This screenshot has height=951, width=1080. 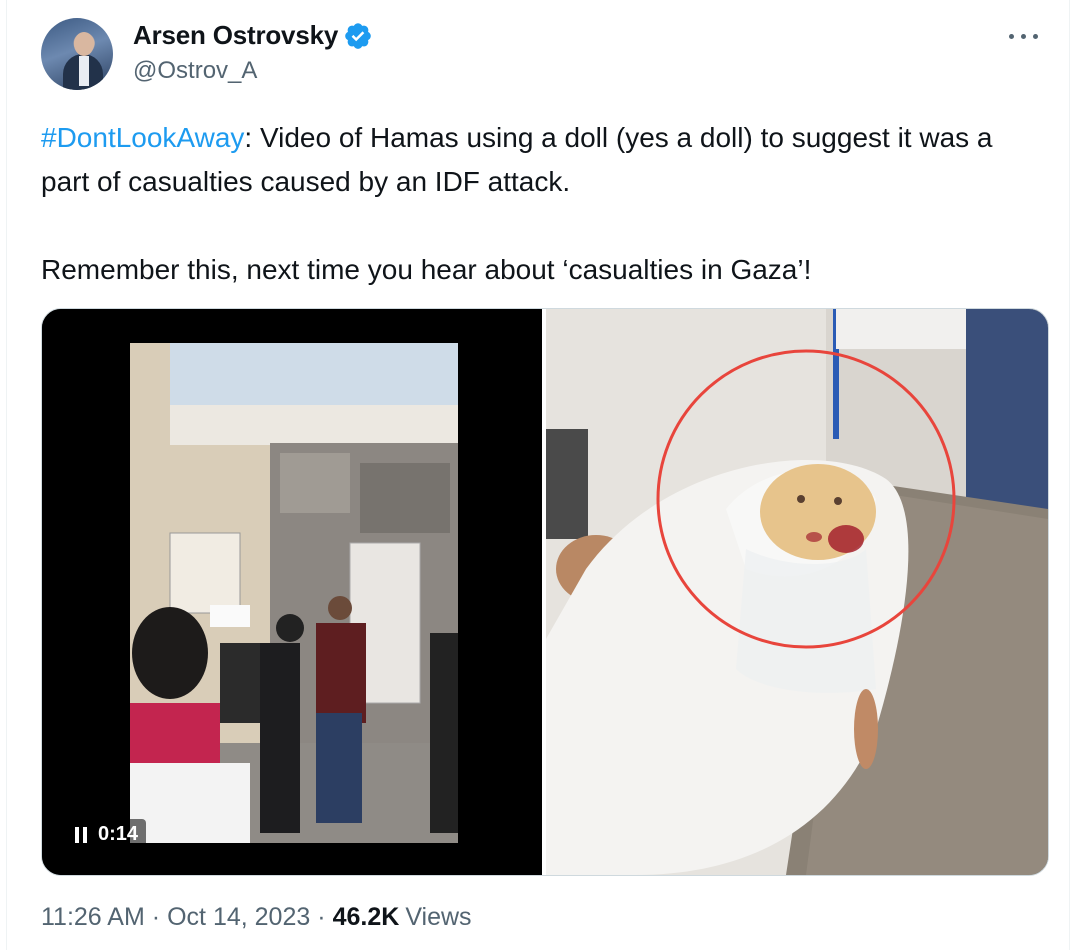 I want to click on tweet-footer: 11:26 AM · Oct 14, 2023 · 46.2K Views, so click(x=256, y=917).